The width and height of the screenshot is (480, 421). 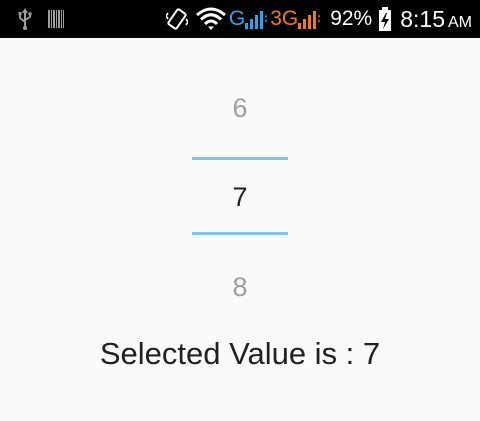 I want to click on network-type-3g: 3G, so click(x=284, y=18).